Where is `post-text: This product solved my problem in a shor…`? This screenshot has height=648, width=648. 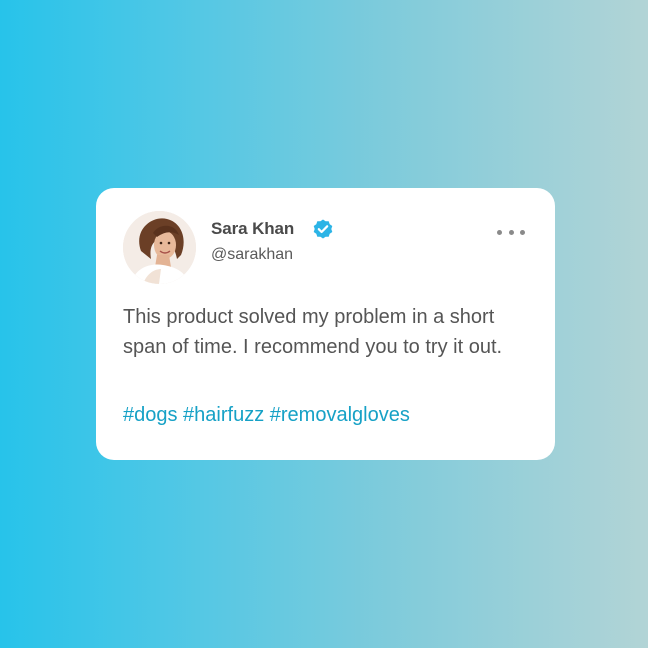
post-text: This product solved my problem in a shor… is located at coordinates (313, 332).